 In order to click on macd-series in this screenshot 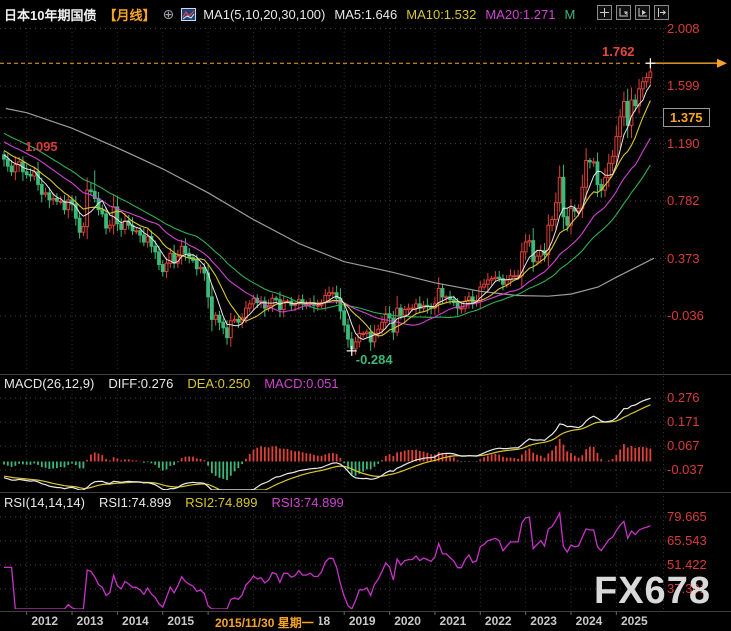, I will do `click(327, 443)`.